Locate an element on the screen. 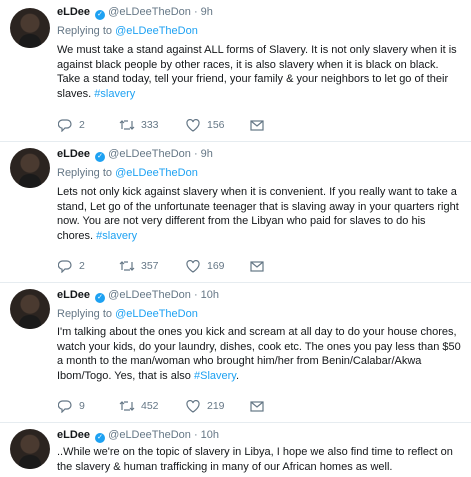 Image resolution: width=471 pixels, height=477 pixels. retweet-button: 452 is located at coordinates (139, 406).